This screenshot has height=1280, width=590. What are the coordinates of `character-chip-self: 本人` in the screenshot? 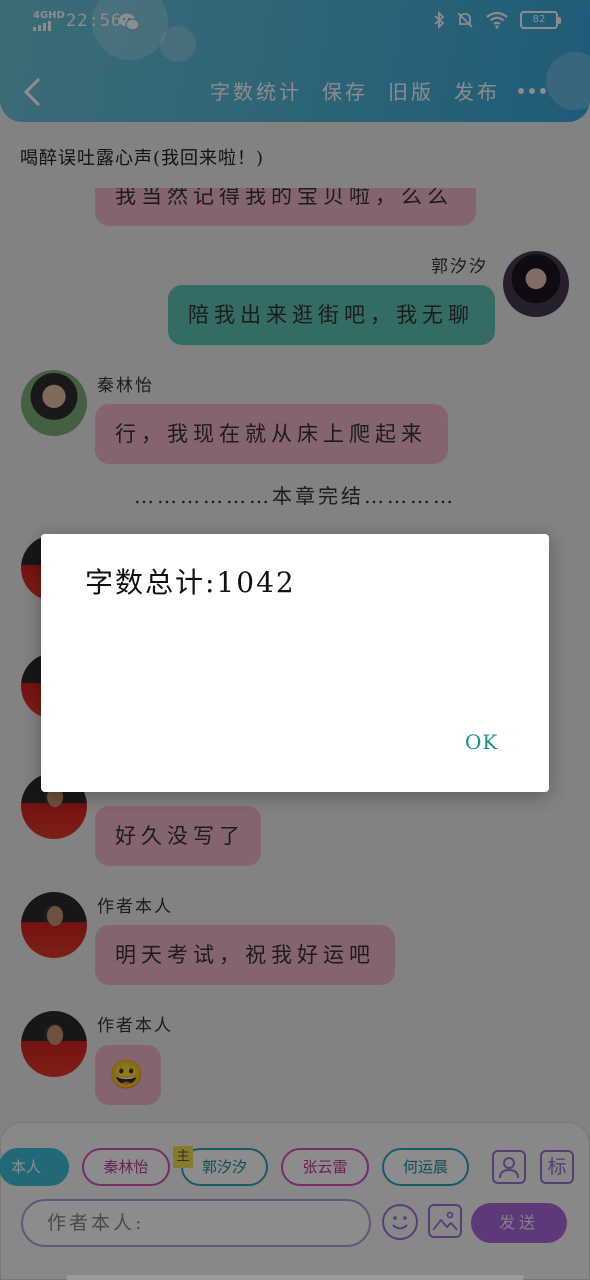 It's located at (34, 1167).